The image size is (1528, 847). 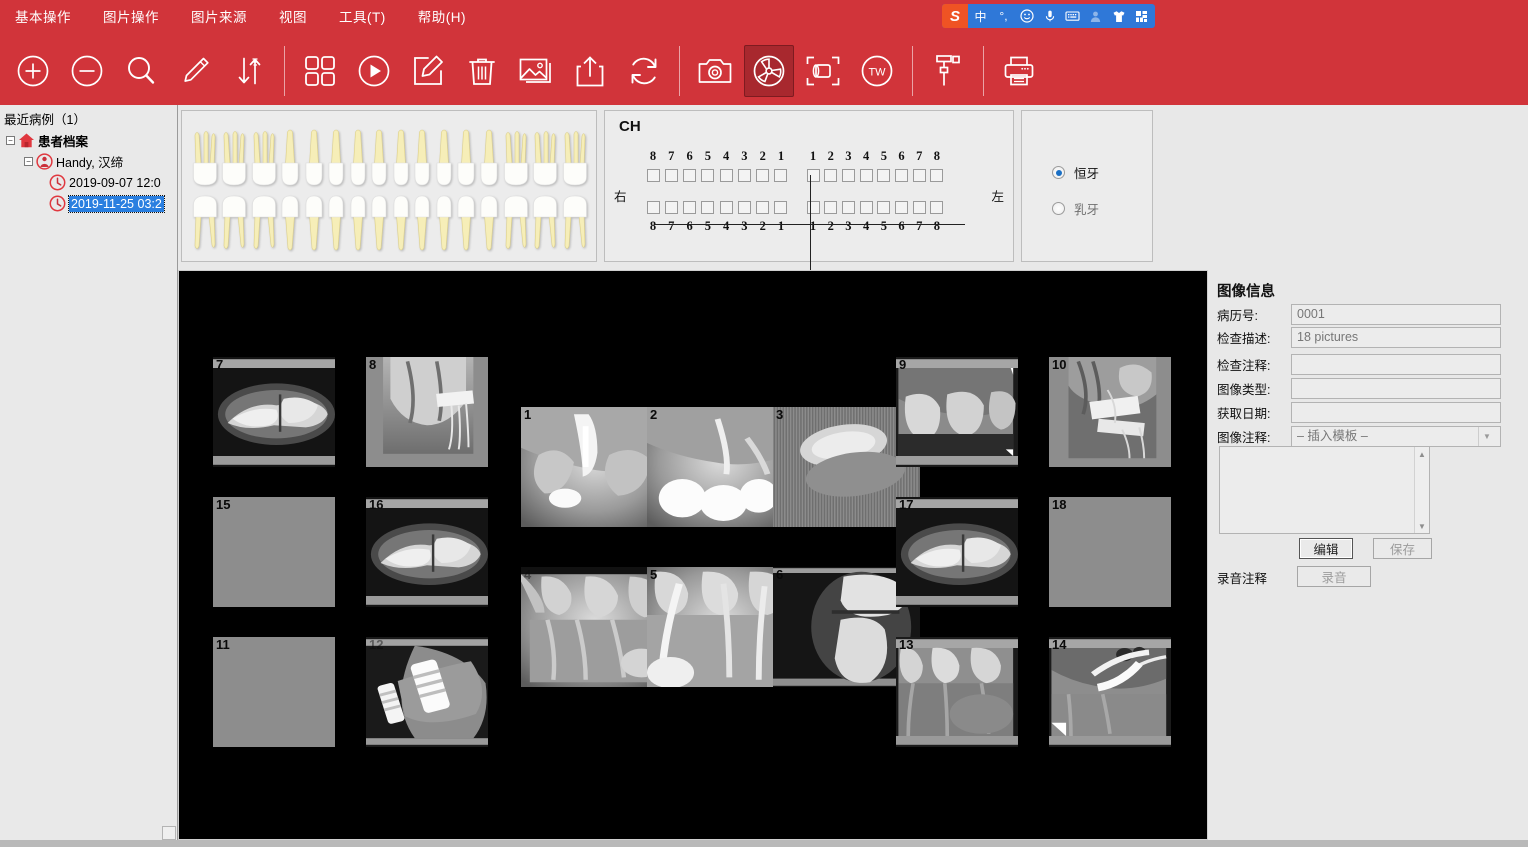 I want to click on radio-dot-permanent, so click(x=1058, y=172).